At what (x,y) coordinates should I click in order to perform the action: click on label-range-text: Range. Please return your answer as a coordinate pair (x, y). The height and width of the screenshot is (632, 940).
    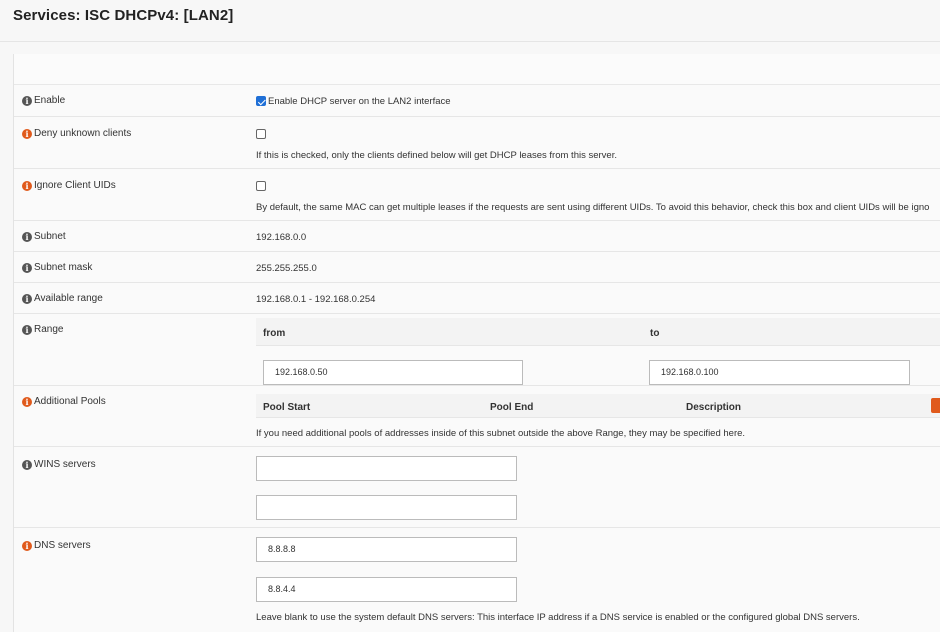
    Looking at the image, I should click on (49, 329).